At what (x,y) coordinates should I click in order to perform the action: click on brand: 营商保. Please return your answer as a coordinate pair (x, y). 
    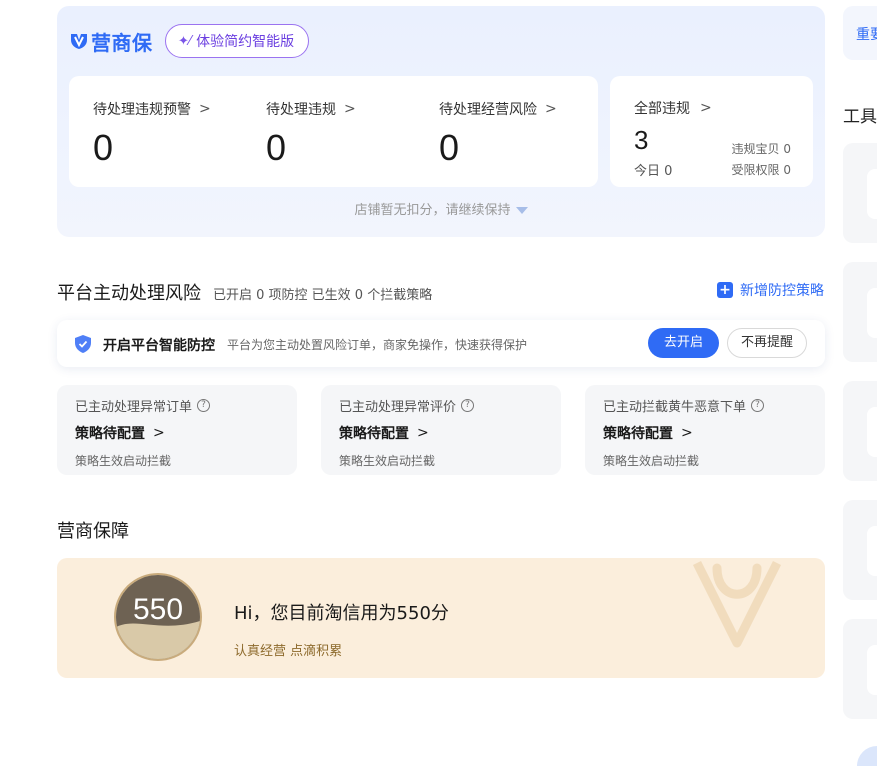
    Looking at the image, I should click on (111, 41).